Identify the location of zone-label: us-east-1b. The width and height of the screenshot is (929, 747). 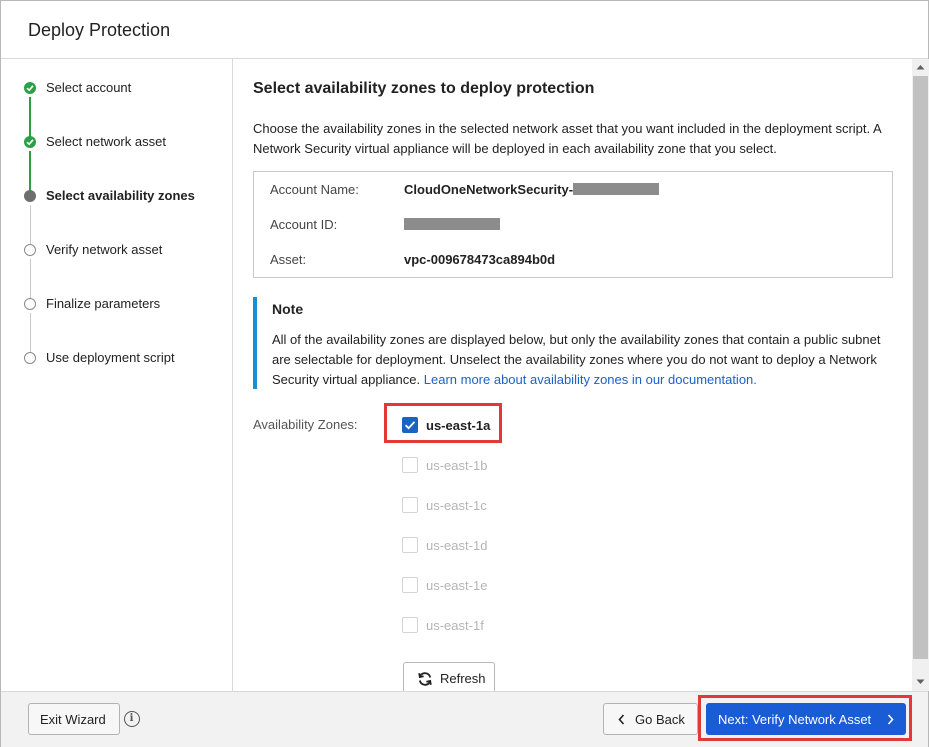
(457, 465).